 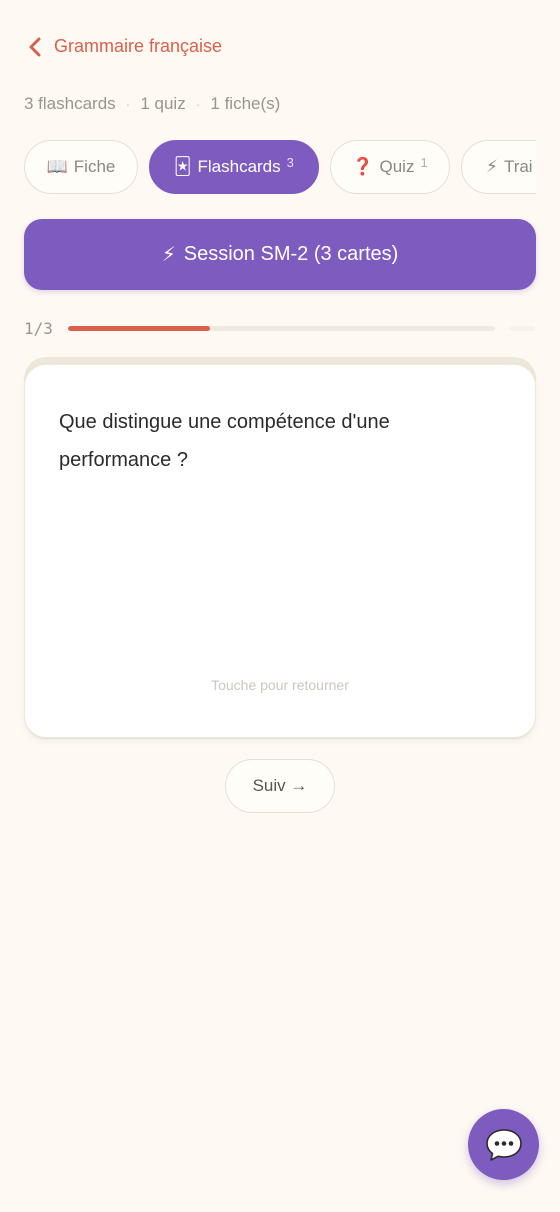 I want to click on back-link: Grammaire française, so click(x=125, y=46).